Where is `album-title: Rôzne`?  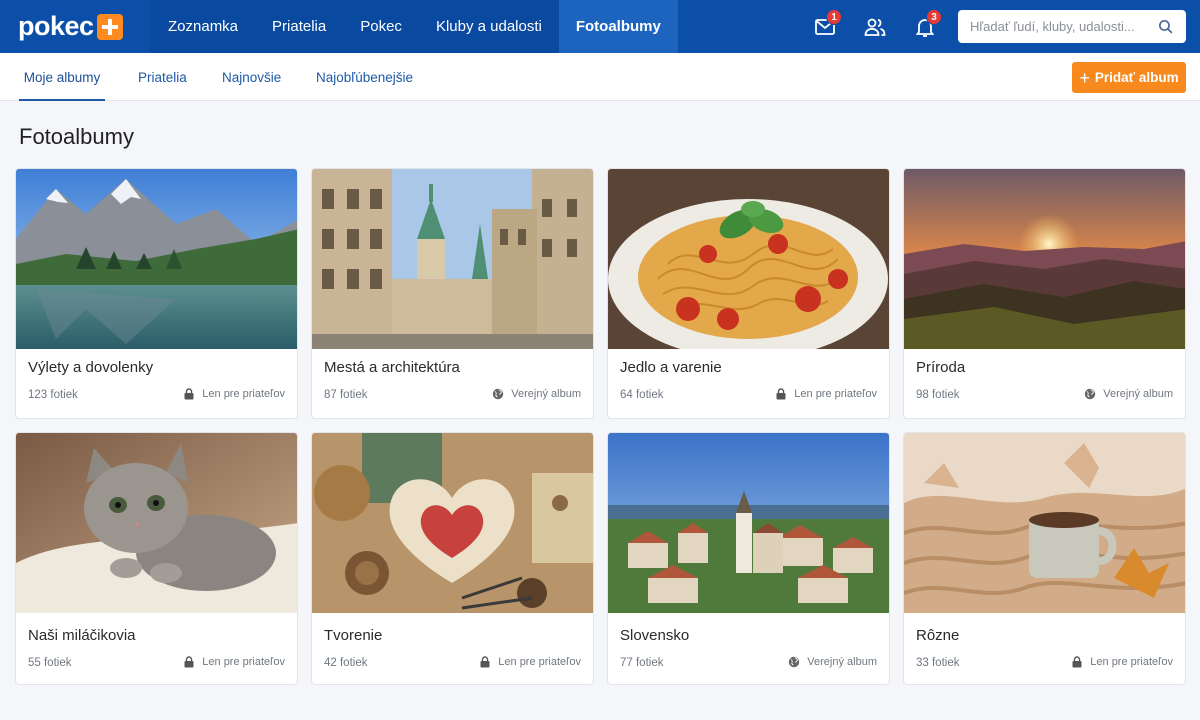
album-title: Rôzne is located at coordinates (938, 635).